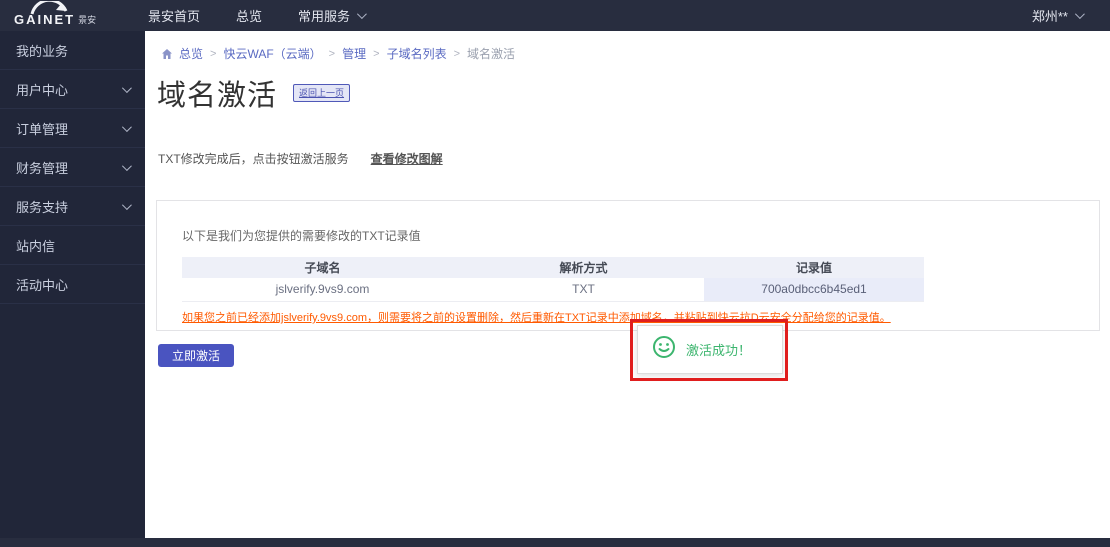  I want to click on cell-subdomain: jslverify.9vs9.com, so click(322, 290).